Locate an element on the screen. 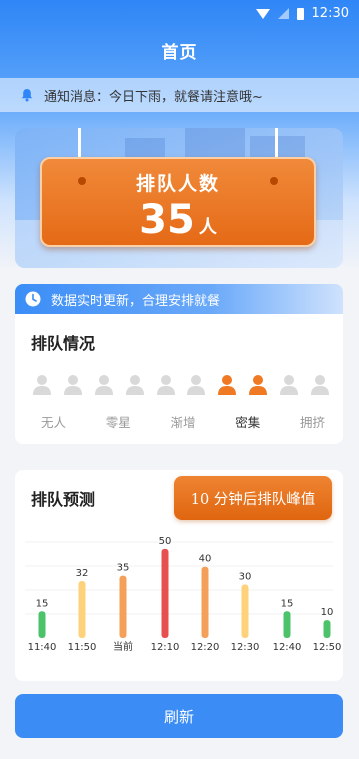 Image resolution: width=359 pixels, height=759 pixels. bar-value-label: 35 is located at coordinates (123, 568).